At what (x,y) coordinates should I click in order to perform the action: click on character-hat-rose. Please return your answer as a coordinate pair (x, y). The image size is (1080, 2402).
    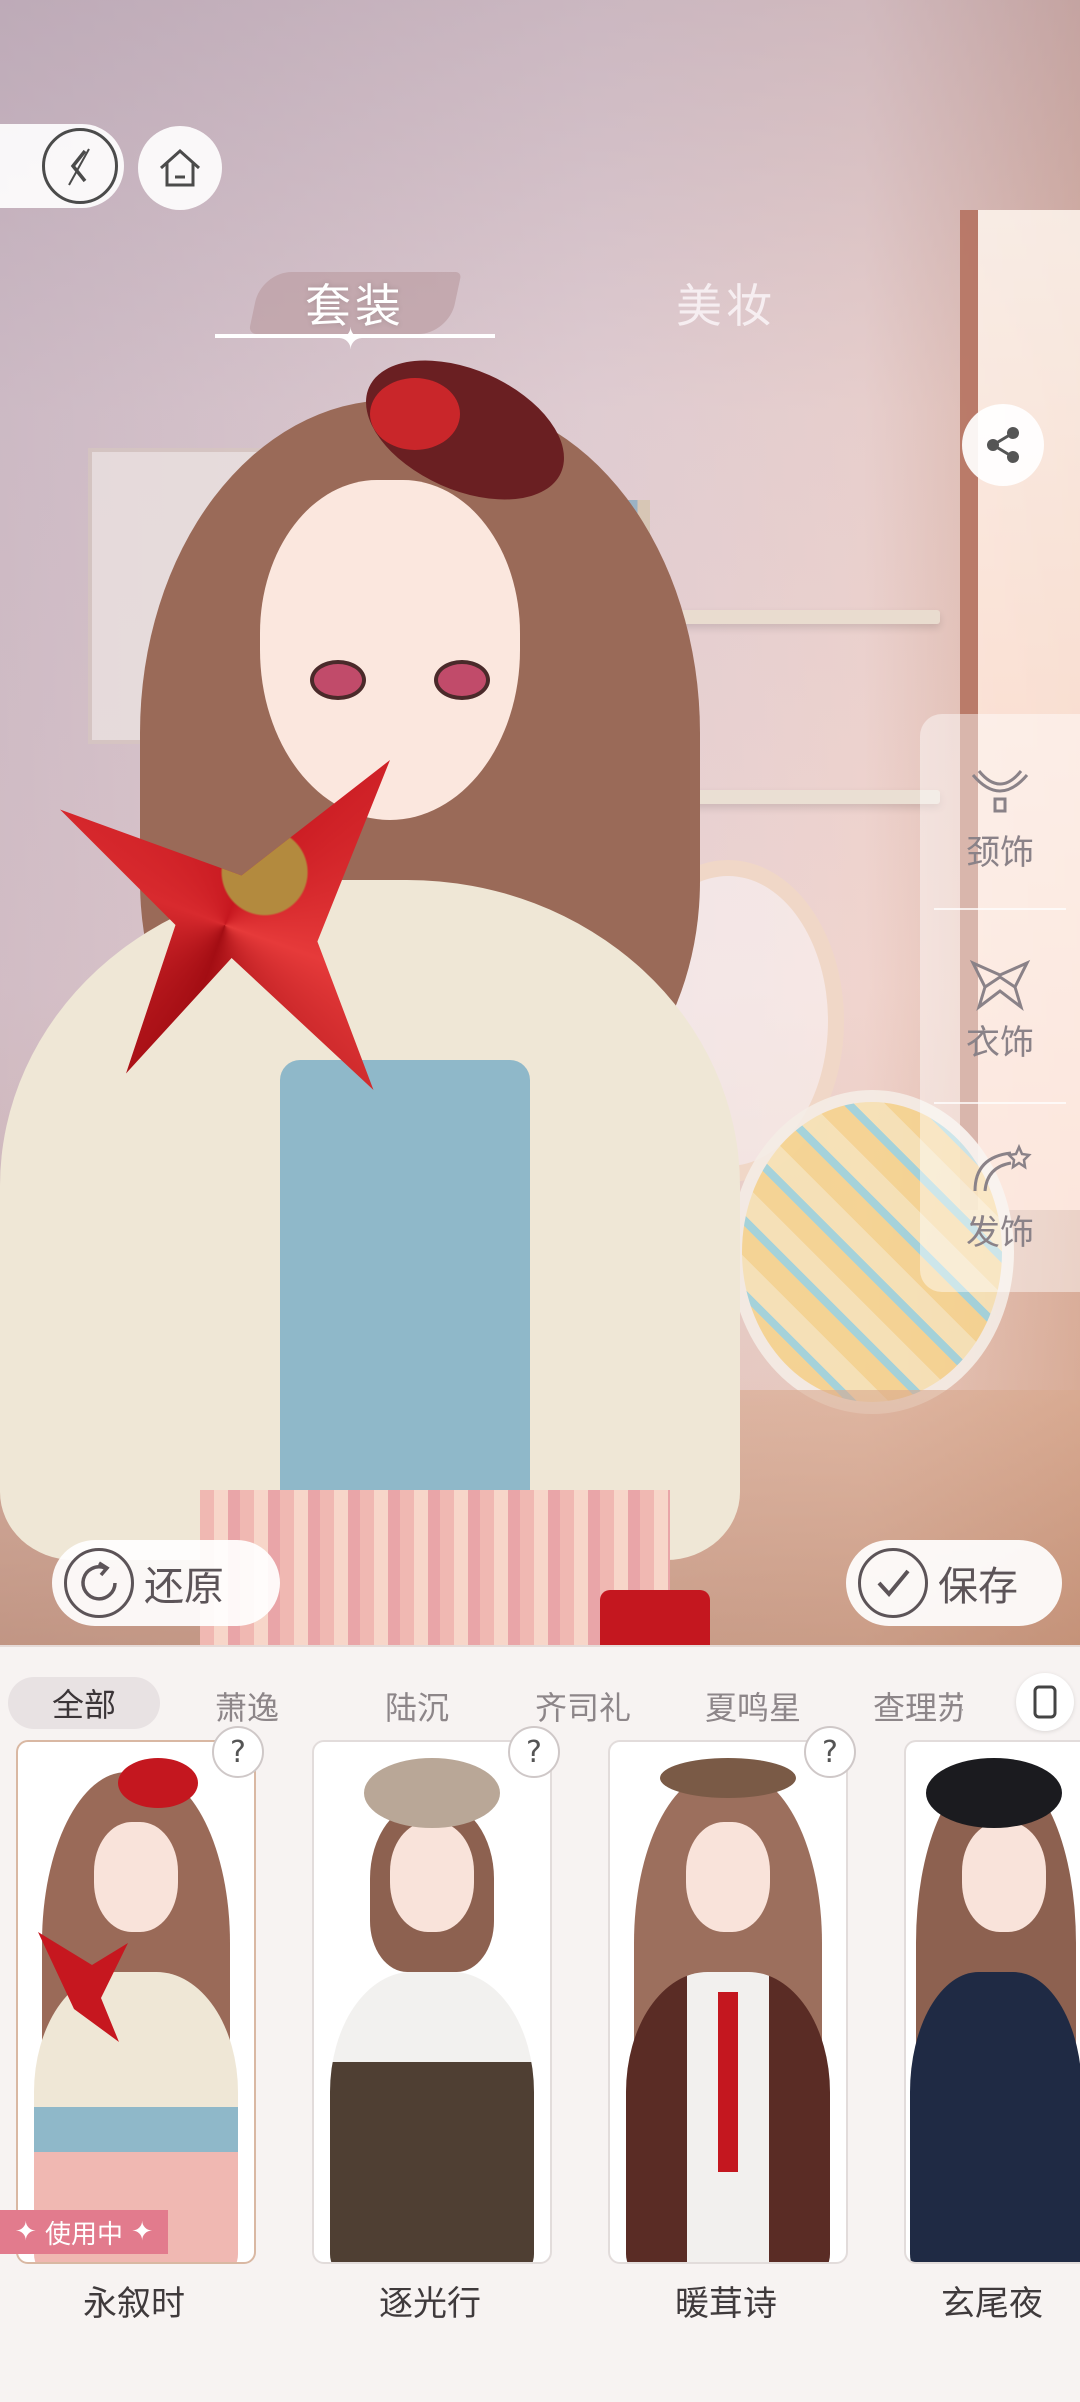
    Looking at the image, I should click on (415, 414).